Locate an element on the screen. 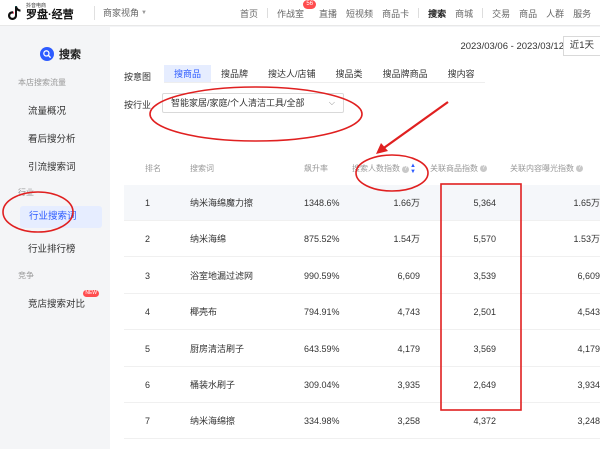  search-module-icon is located at coordinates (47, 54).